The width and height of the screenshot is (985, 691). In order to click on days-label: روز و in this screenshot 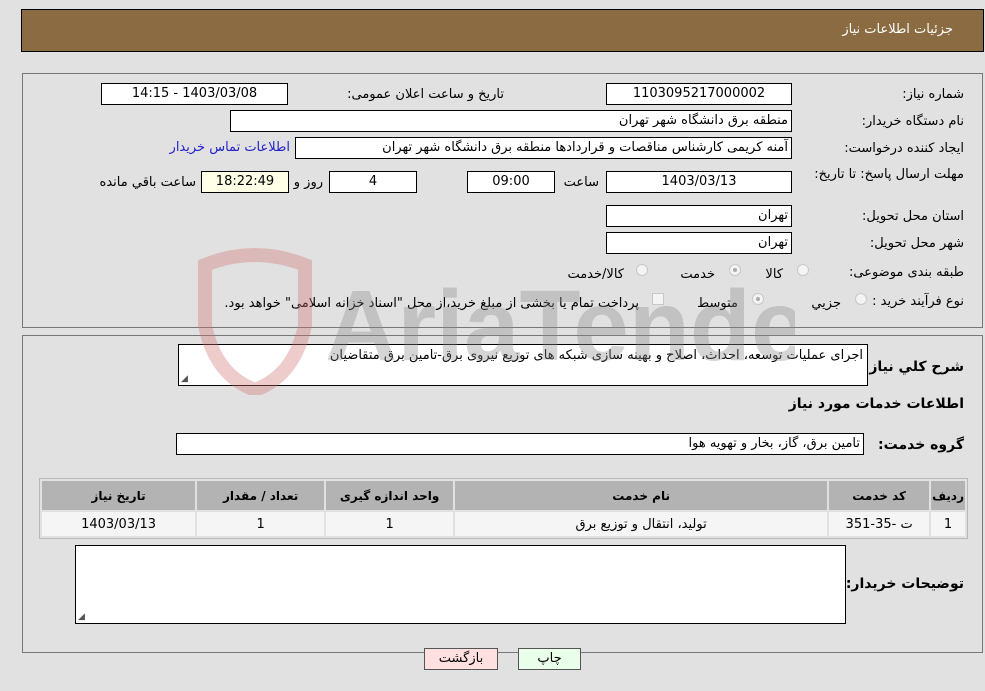, I will do `click(308, 182)`.